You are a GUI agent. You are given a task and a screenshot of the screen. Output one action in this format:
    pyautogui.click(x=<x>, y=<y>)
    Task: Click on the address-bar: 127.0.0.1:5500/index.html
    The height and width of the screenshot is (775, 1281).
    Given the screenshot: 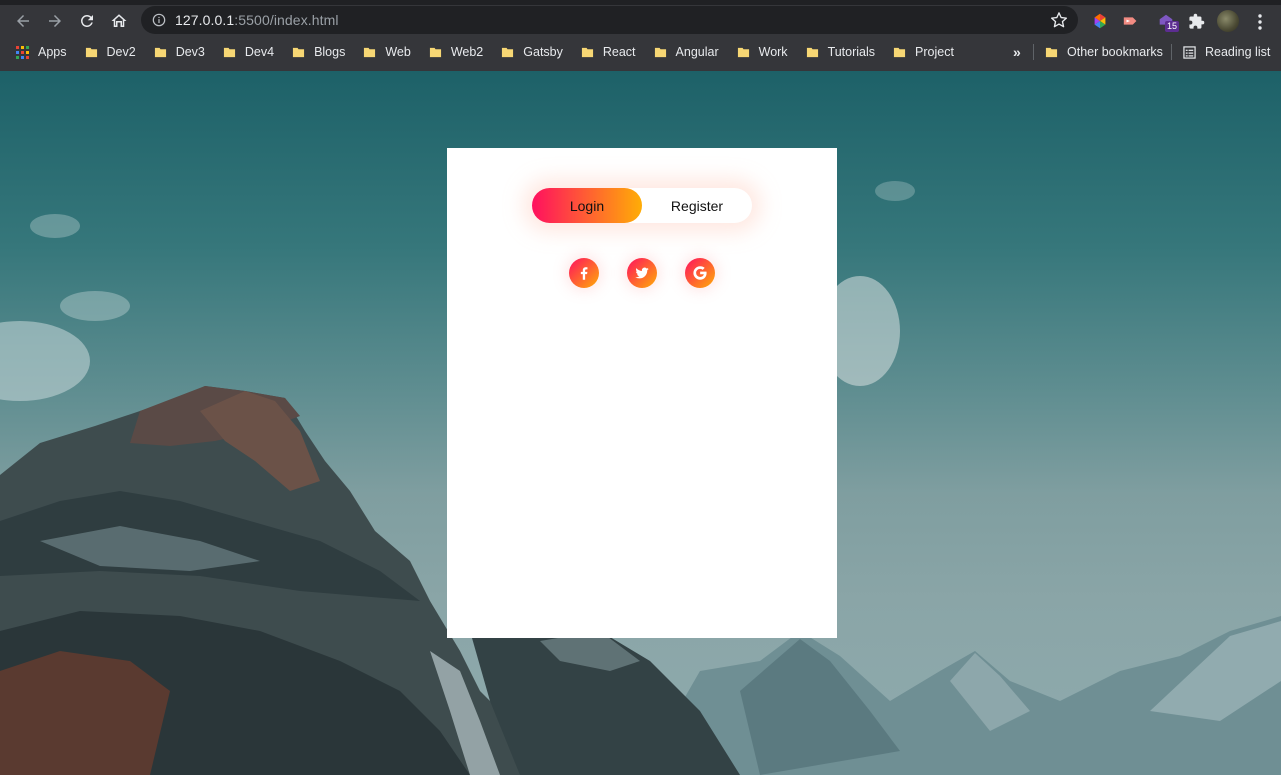 What is the action you would take?
    pyautogui.click(x=609, y=20)
    